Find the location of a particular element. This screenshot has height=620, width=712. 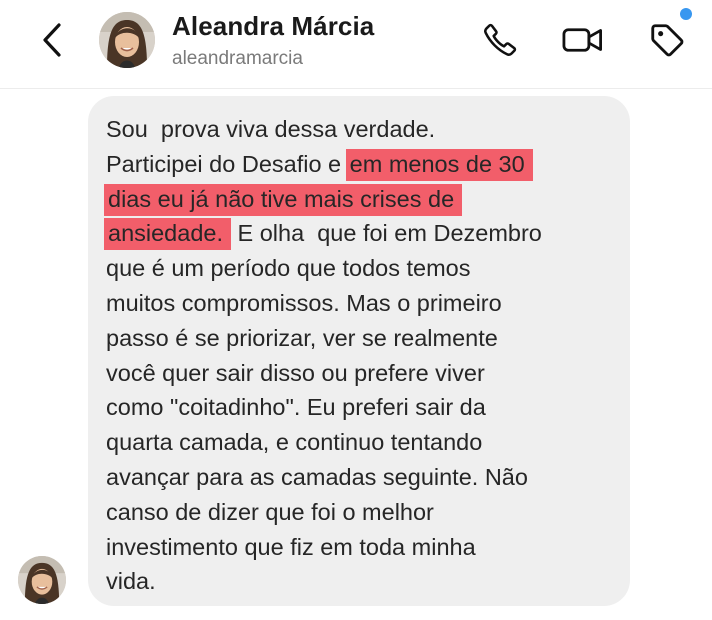

message-line: dias eu já não tive mais crises de is located at coordinates (365, 199).